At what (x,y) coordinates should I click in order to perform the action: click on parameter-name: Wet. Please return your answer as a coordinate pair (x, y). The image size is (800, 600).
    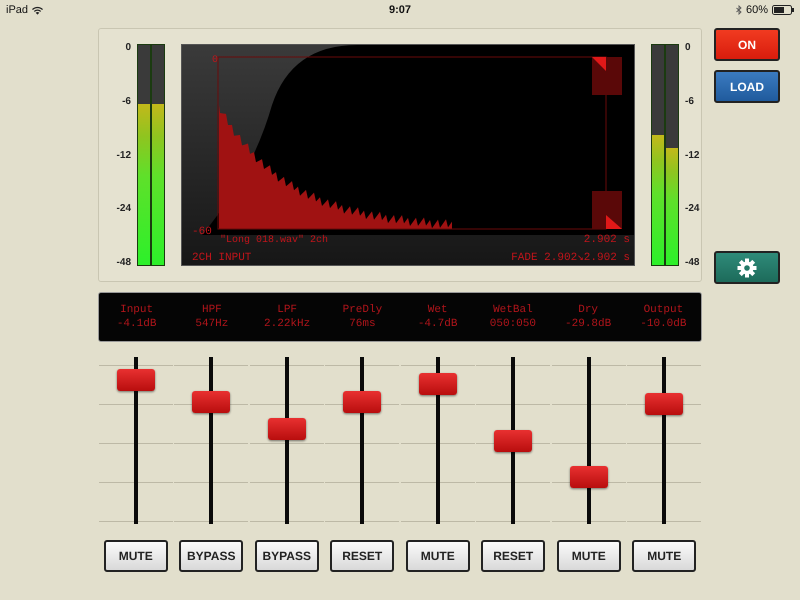
    Looking at the image, I should click on (438, 310).